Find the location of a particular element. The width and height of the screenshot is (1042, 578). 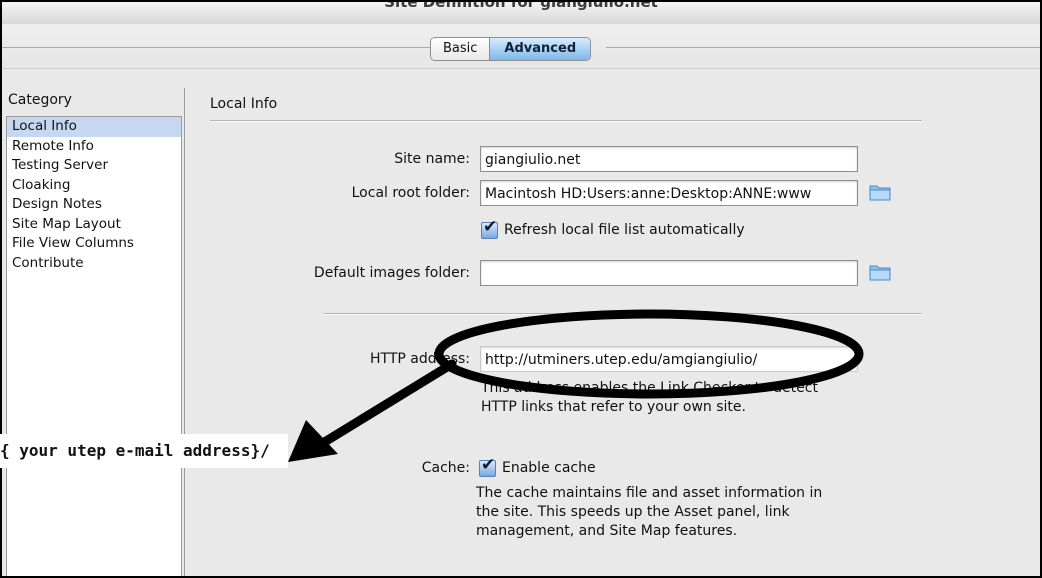

tab-basic: Basic is located at coordinates (461, 49).